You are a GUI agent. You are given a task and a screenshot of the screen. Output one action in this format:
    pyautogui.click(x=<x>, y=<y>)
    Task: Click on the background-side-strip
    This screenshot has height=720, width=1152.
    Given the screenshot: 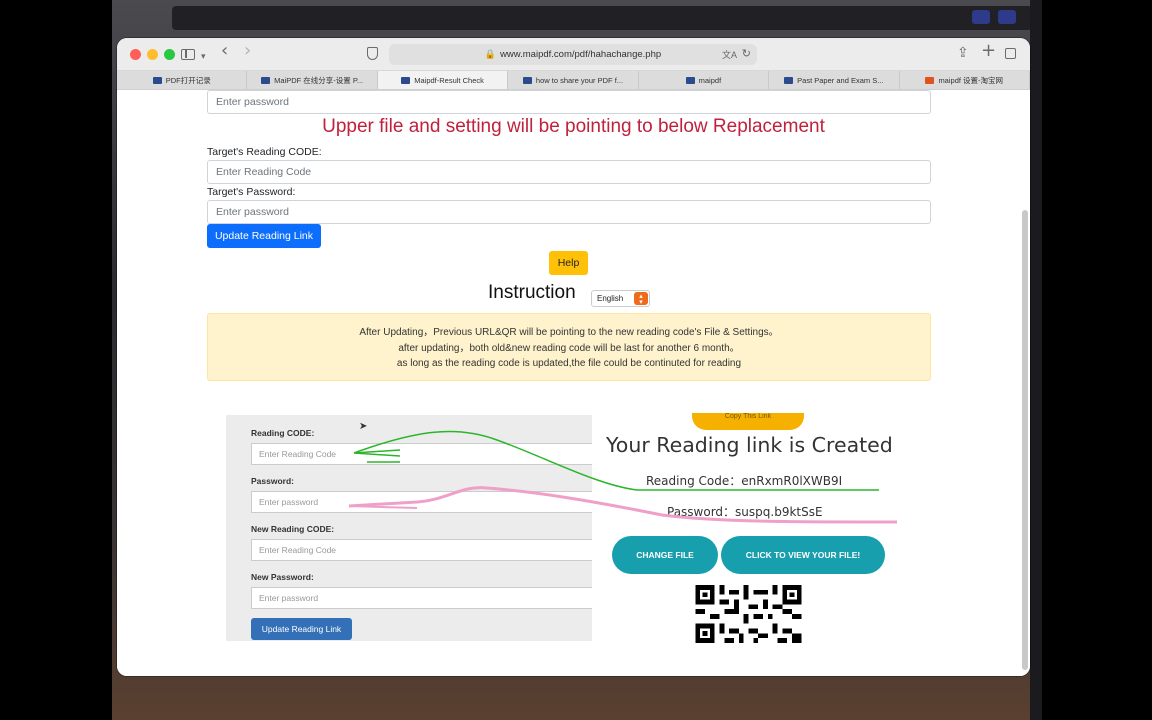 What is the action you would take?
    pyautogui.click(x=1036, y=360)
    